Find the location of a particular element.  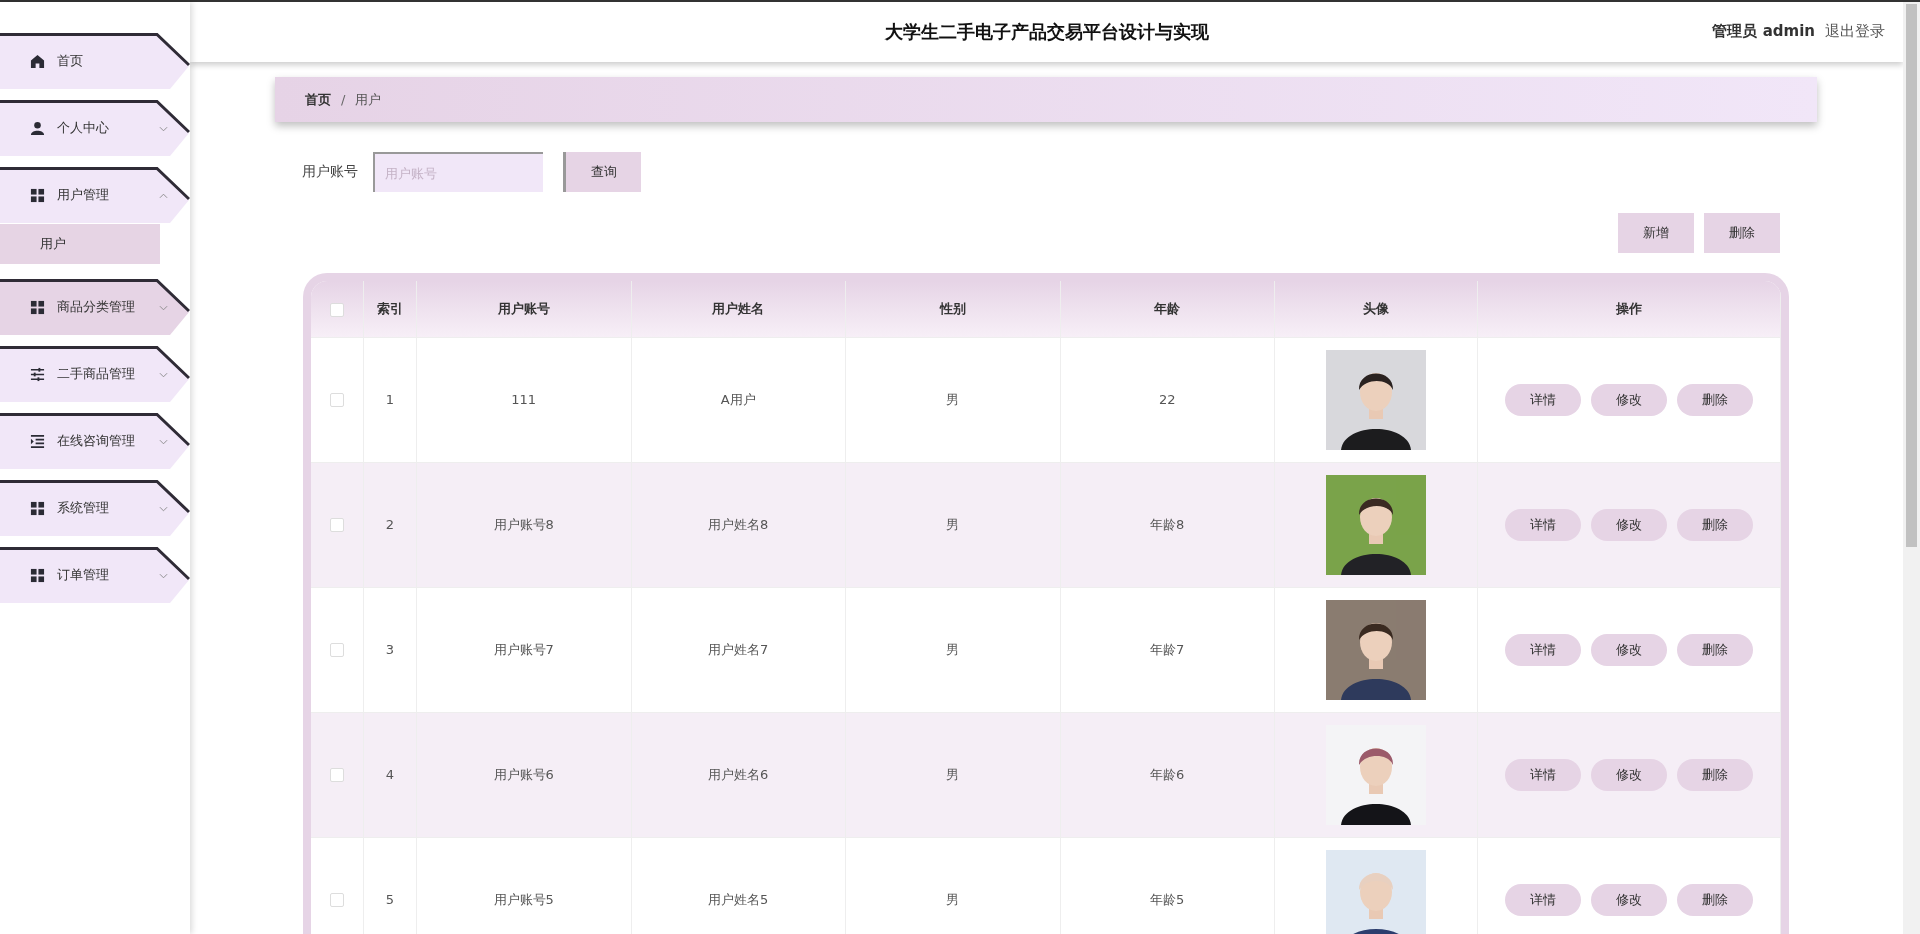

menu-item: 订单管理 is located at coordinates (95, 575).